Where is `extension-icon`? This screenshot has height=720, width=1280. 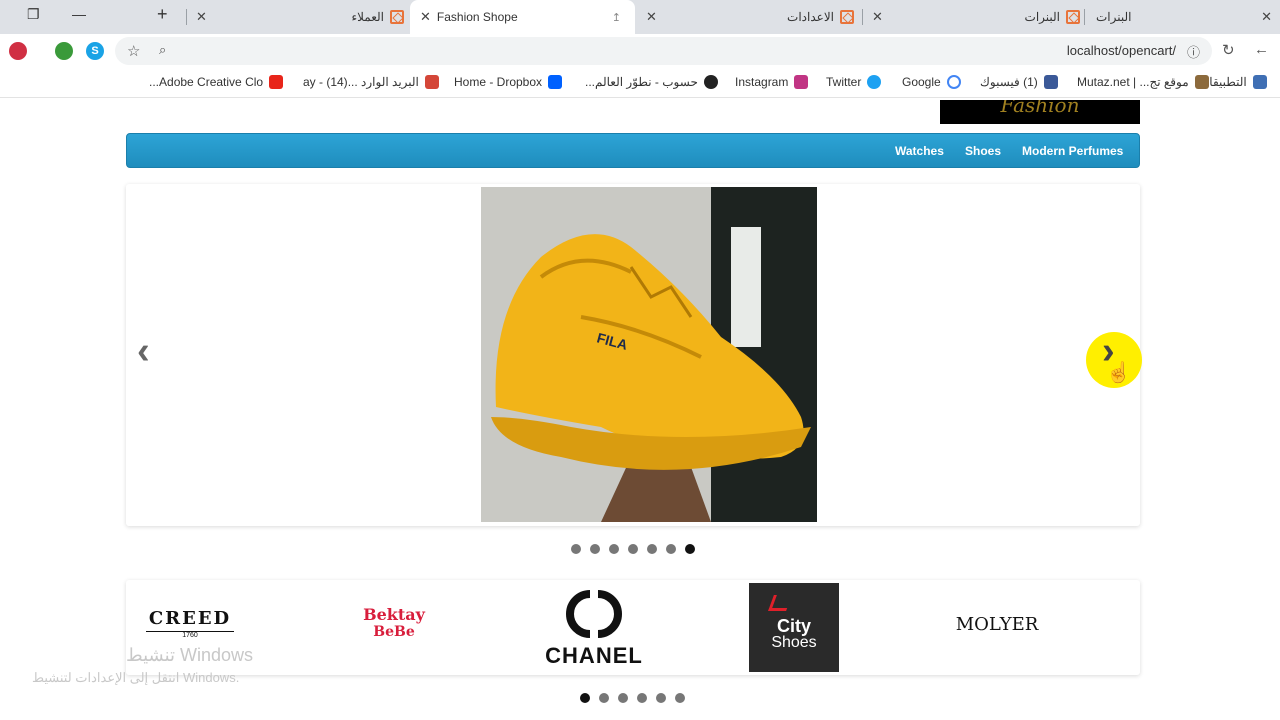
extension-icon is located at coordinates (64, 51).